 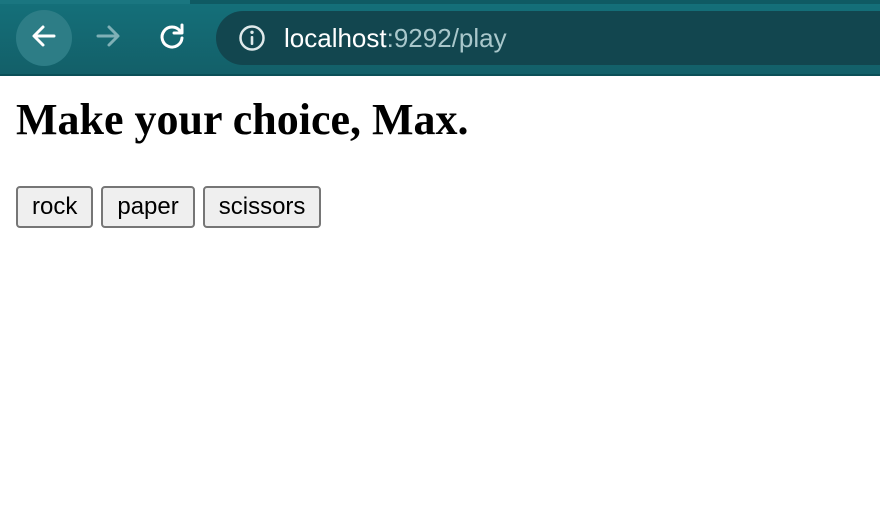 I want to click on url-text: localhost:9292/play, so click(x=395, y=38).